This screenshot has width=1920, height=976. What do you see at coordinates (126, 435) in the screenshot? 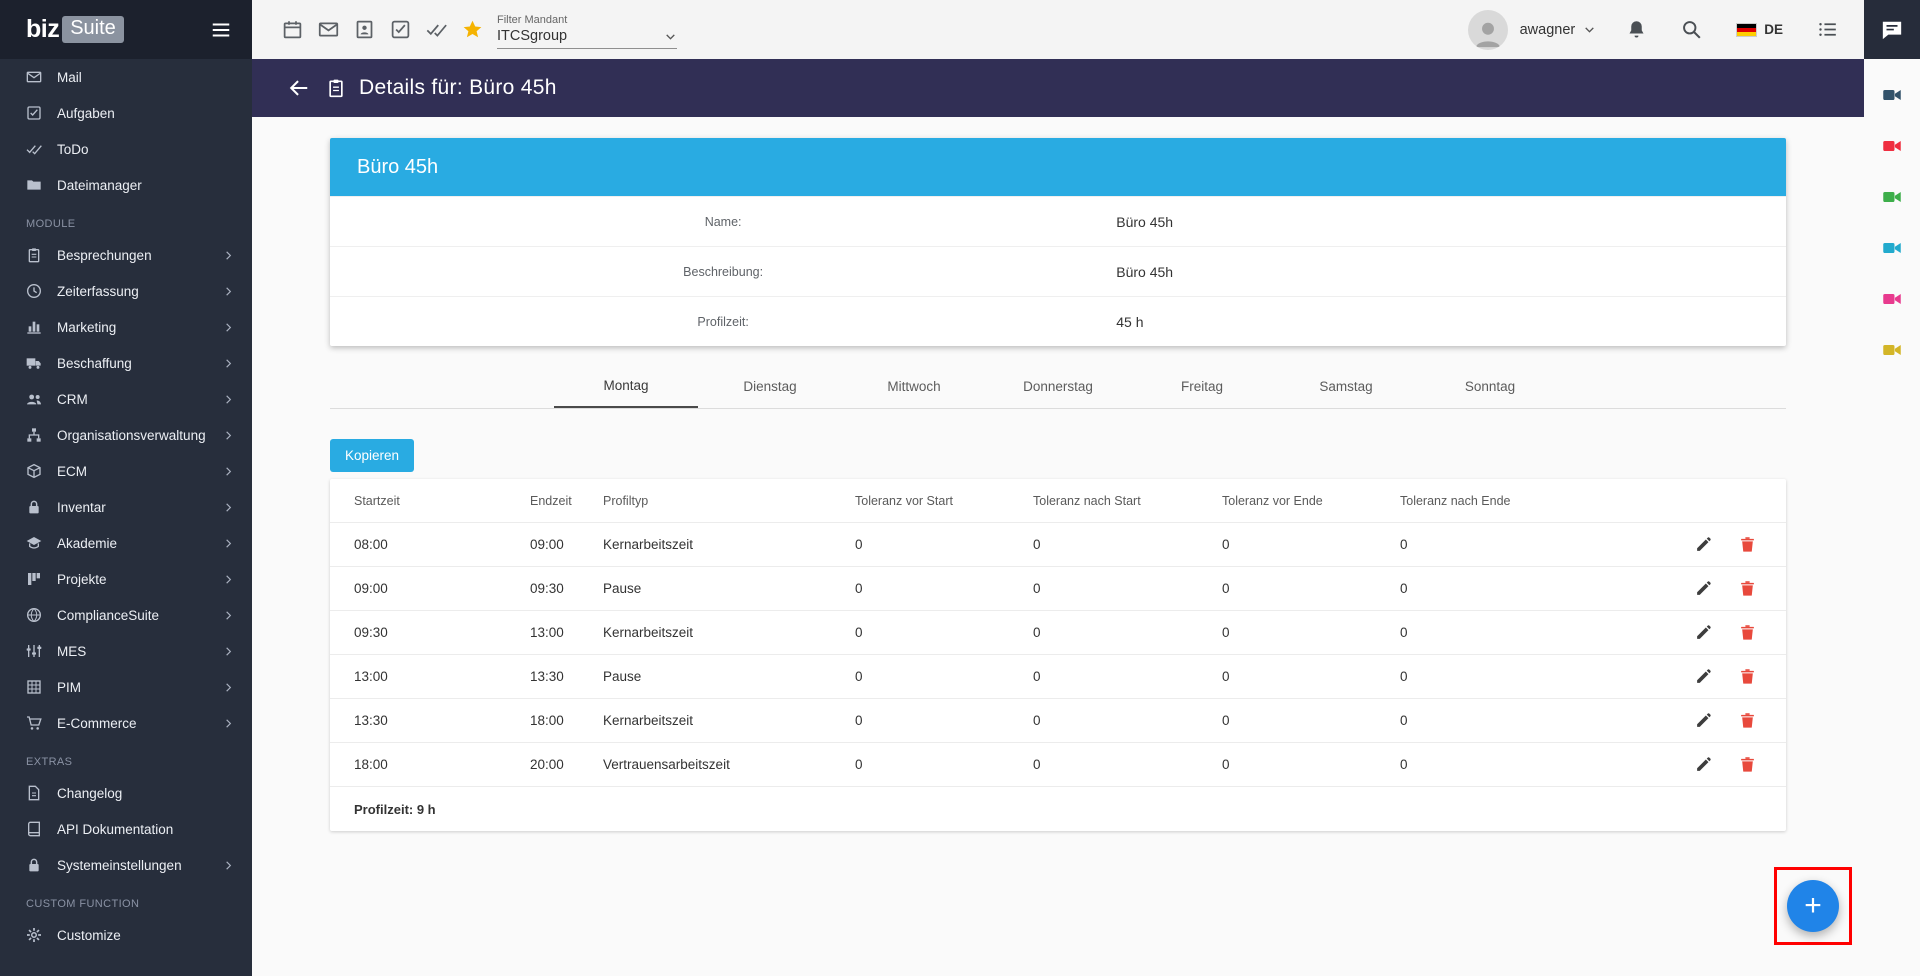
I see `sidebar-item-organisationsverwaltung: Organisationsverwaltung` at bounding box center [126, 435].